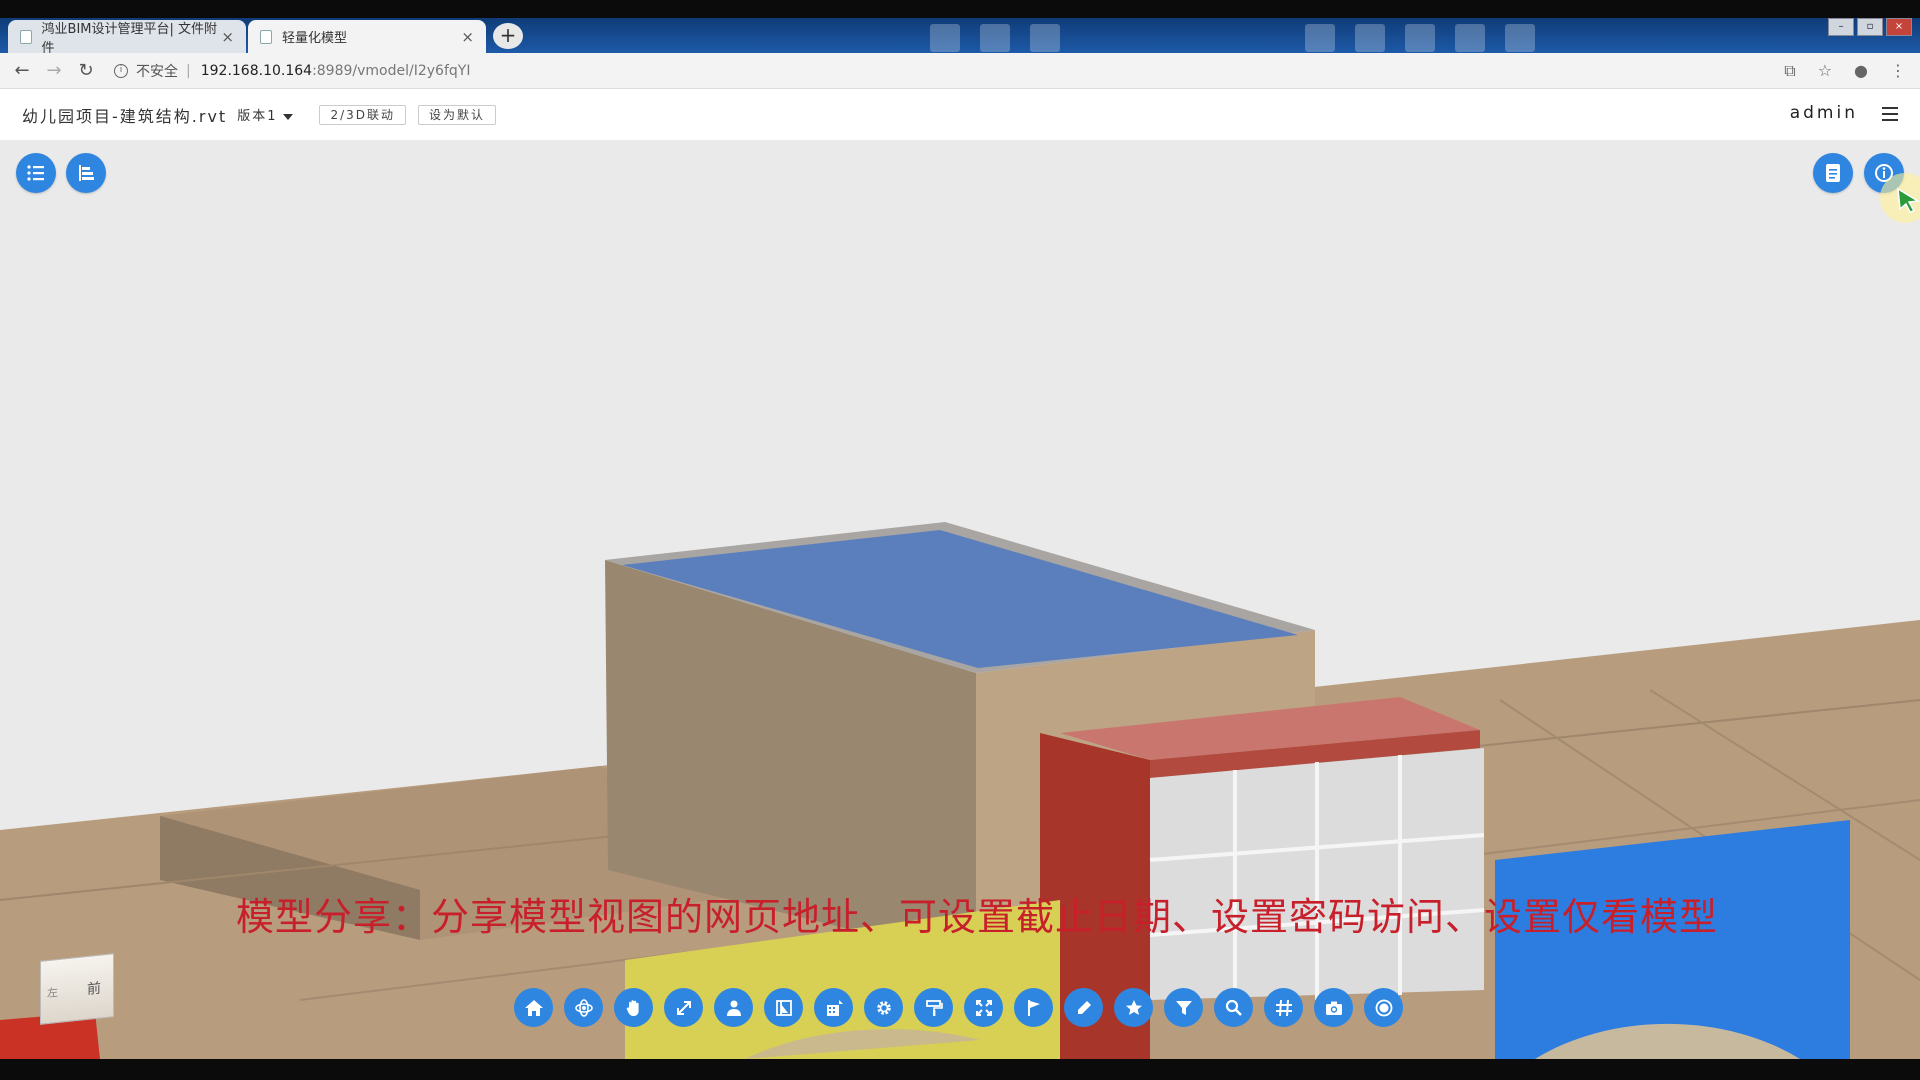  I want to click on maximize-button: ▫, so click(1870, 27).